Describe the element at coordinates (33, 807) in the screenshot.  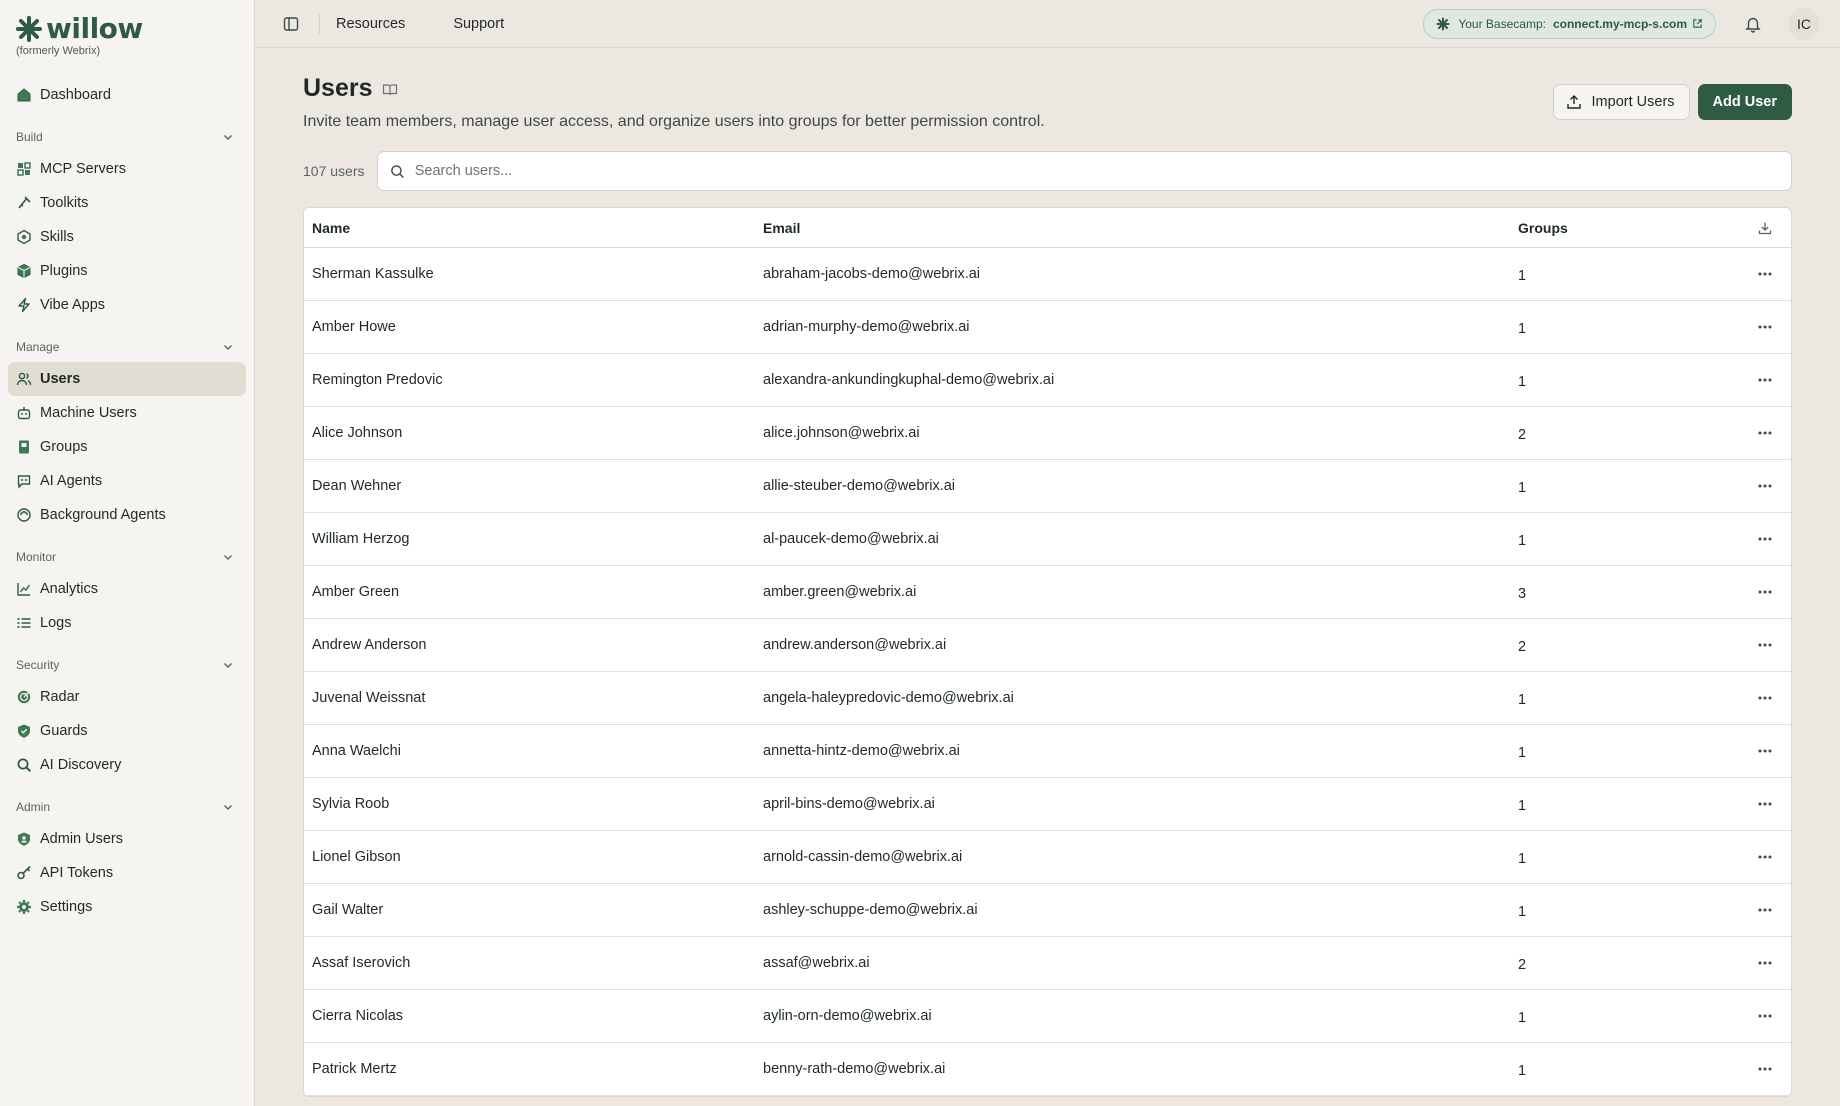
I see `section-label: Admin` at that location.